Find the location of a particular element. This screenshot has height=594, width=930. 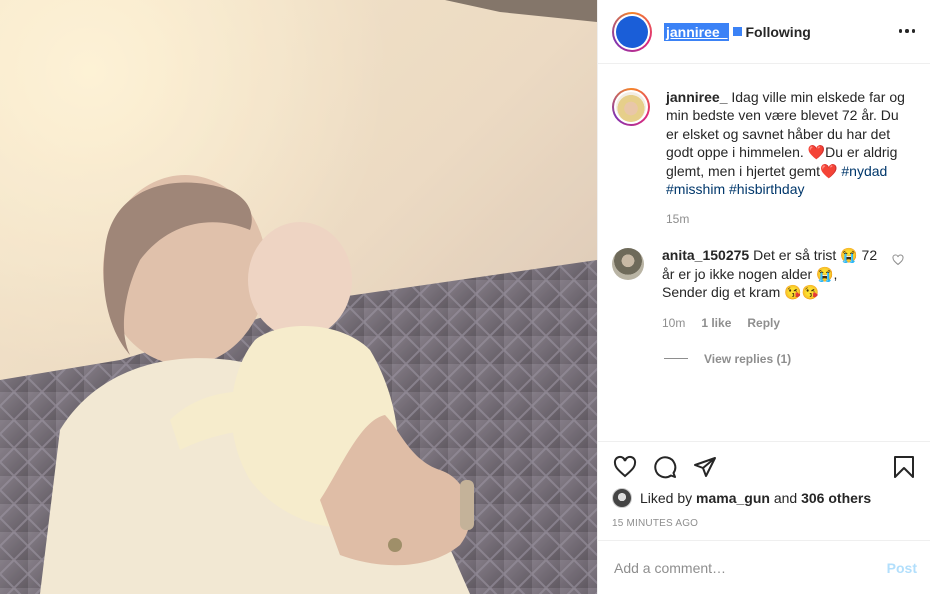

caption-avatar is located at coordinates (631, 107).